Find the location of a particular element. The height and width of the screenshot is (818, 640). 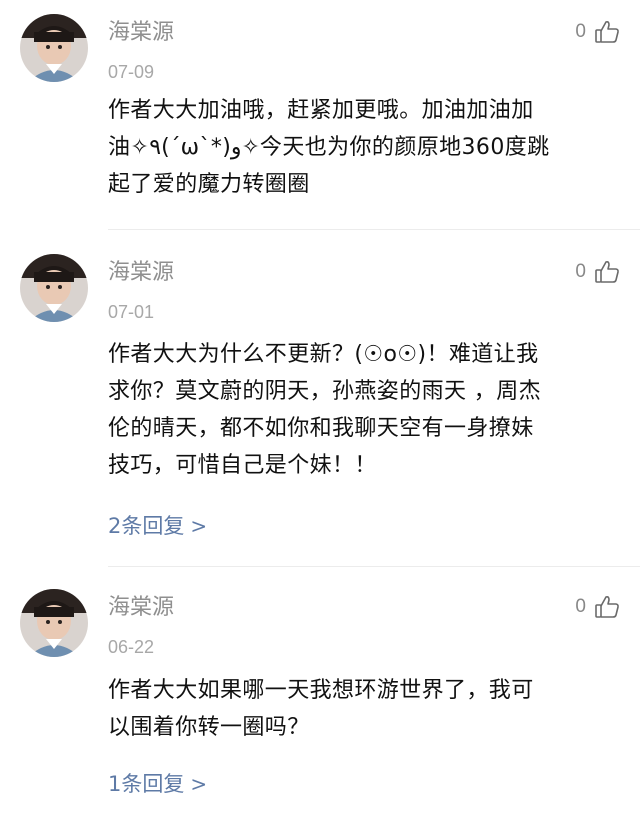

comment-text-line: 求你？莫文蔚的阴天，孙燕姿的雨天 ，周杰 is located at coordinates (324, 391).